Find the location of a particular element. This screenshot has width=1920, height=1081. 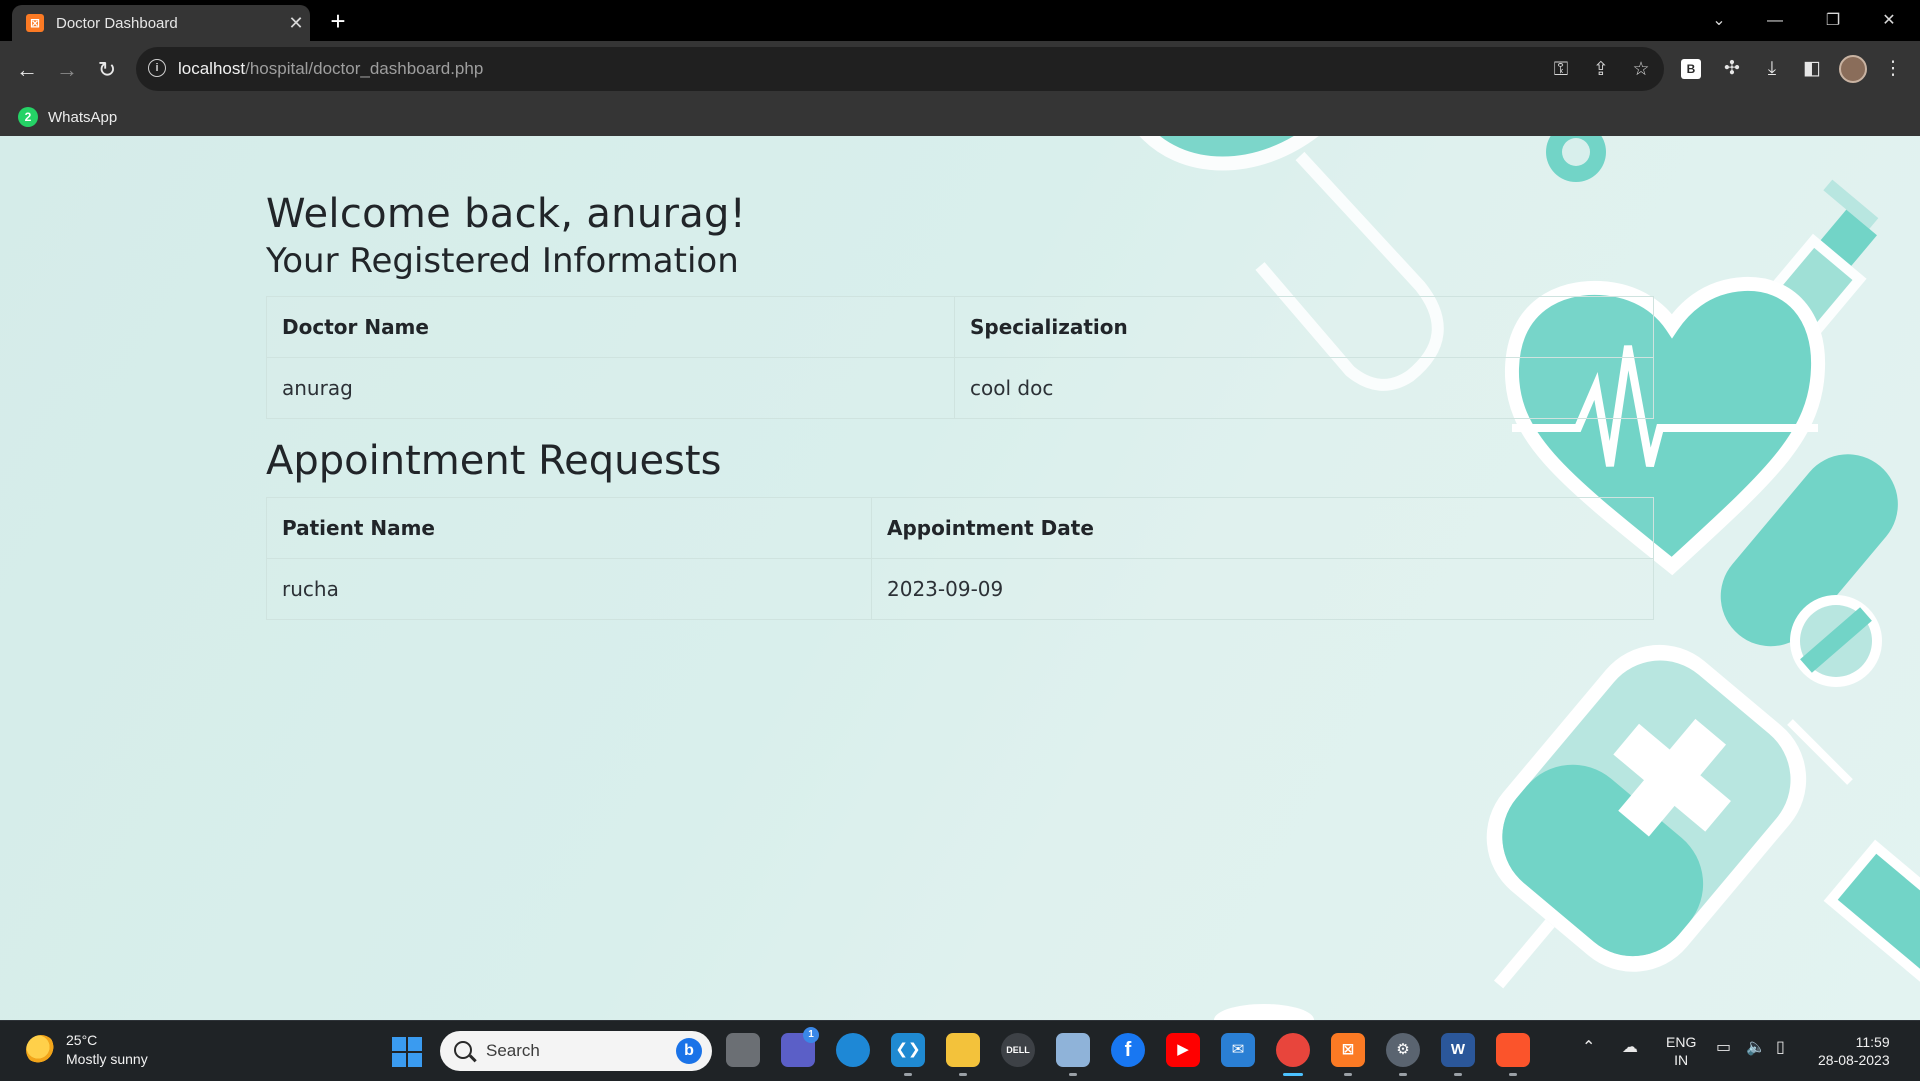

table-header-row: Doctor Name Specialization is located at coordinates (960, 327).